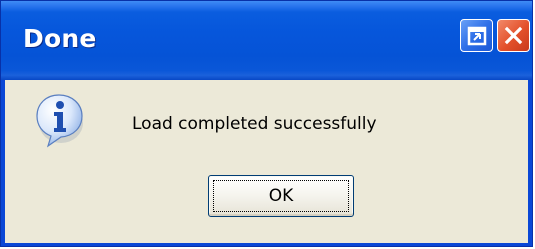 The height and width of the screenshot is (249, 535). What do you see at coordinates (60, 38) in the screenshot?
I see `window-title: Done` at bounding box center [60, 38].